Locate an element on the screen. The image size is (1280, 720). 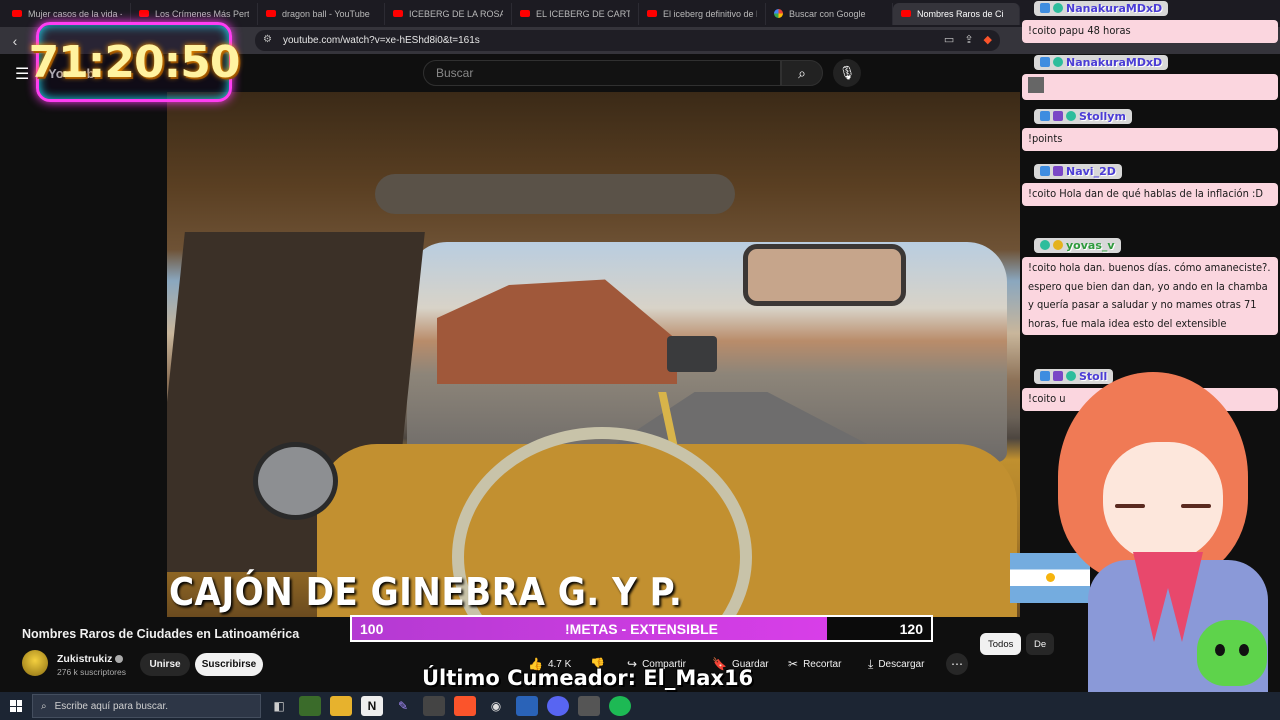
windows-taskbar: ⌕ Escribe aquí para buscar. ◧ N ✎ ◉ is located at coordinates (640, 706).